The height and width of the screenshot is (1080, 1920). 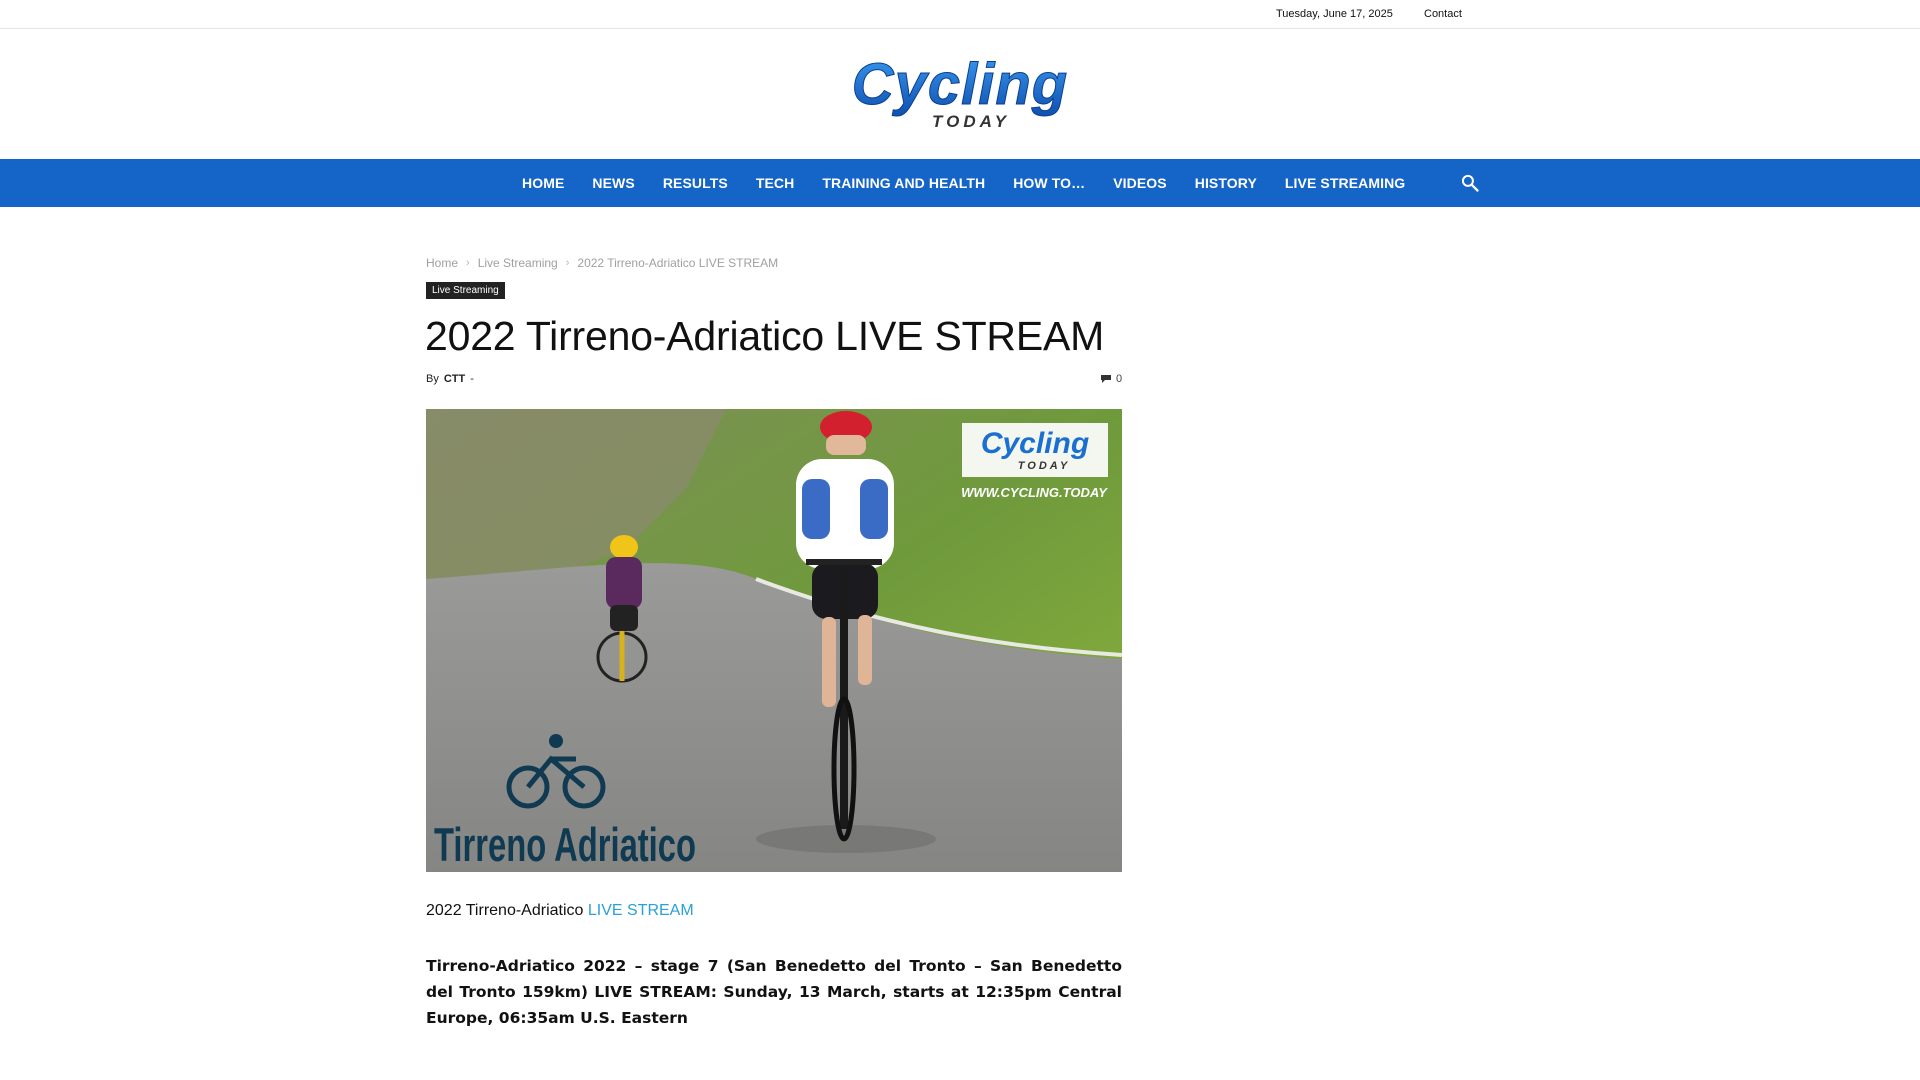 I want to click on nav-label: HOME, so click(x=543, y=183).